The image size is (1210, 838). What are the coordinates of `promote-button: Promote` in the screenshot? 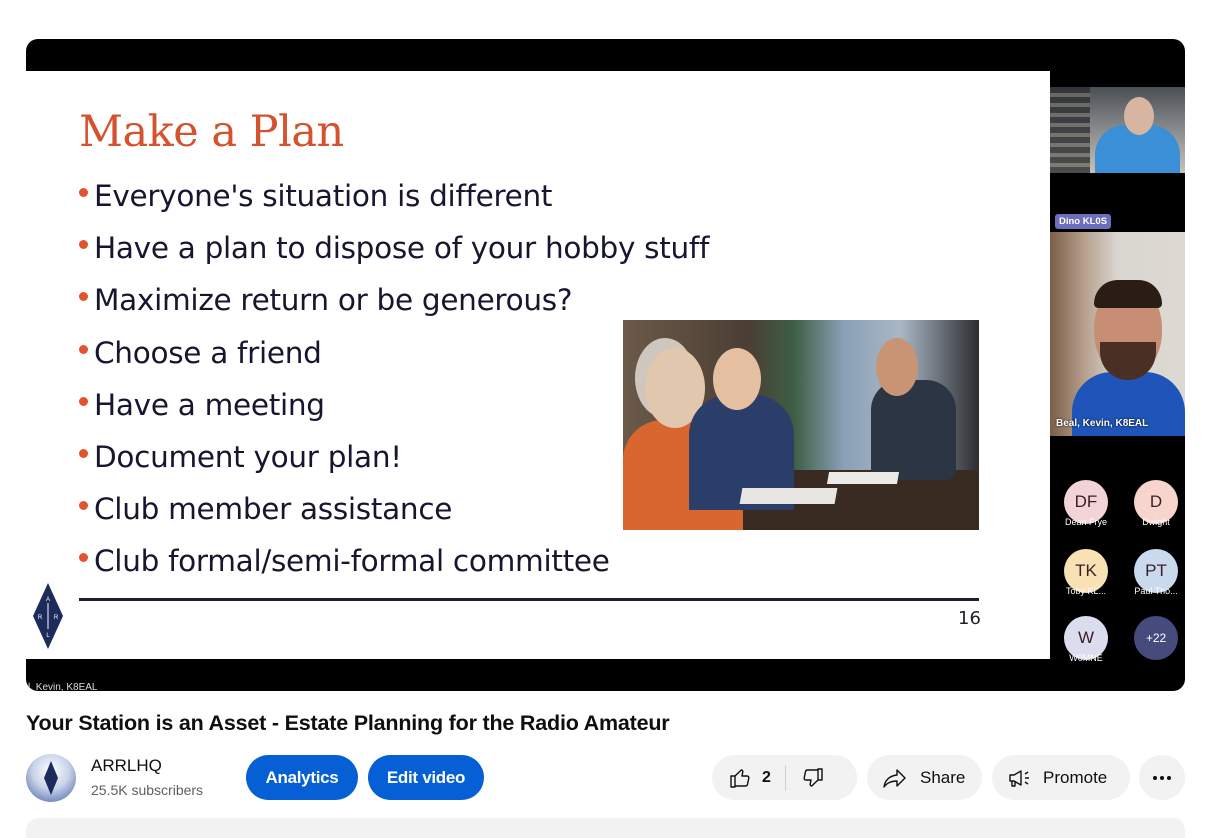 It's located at (1061, 777).